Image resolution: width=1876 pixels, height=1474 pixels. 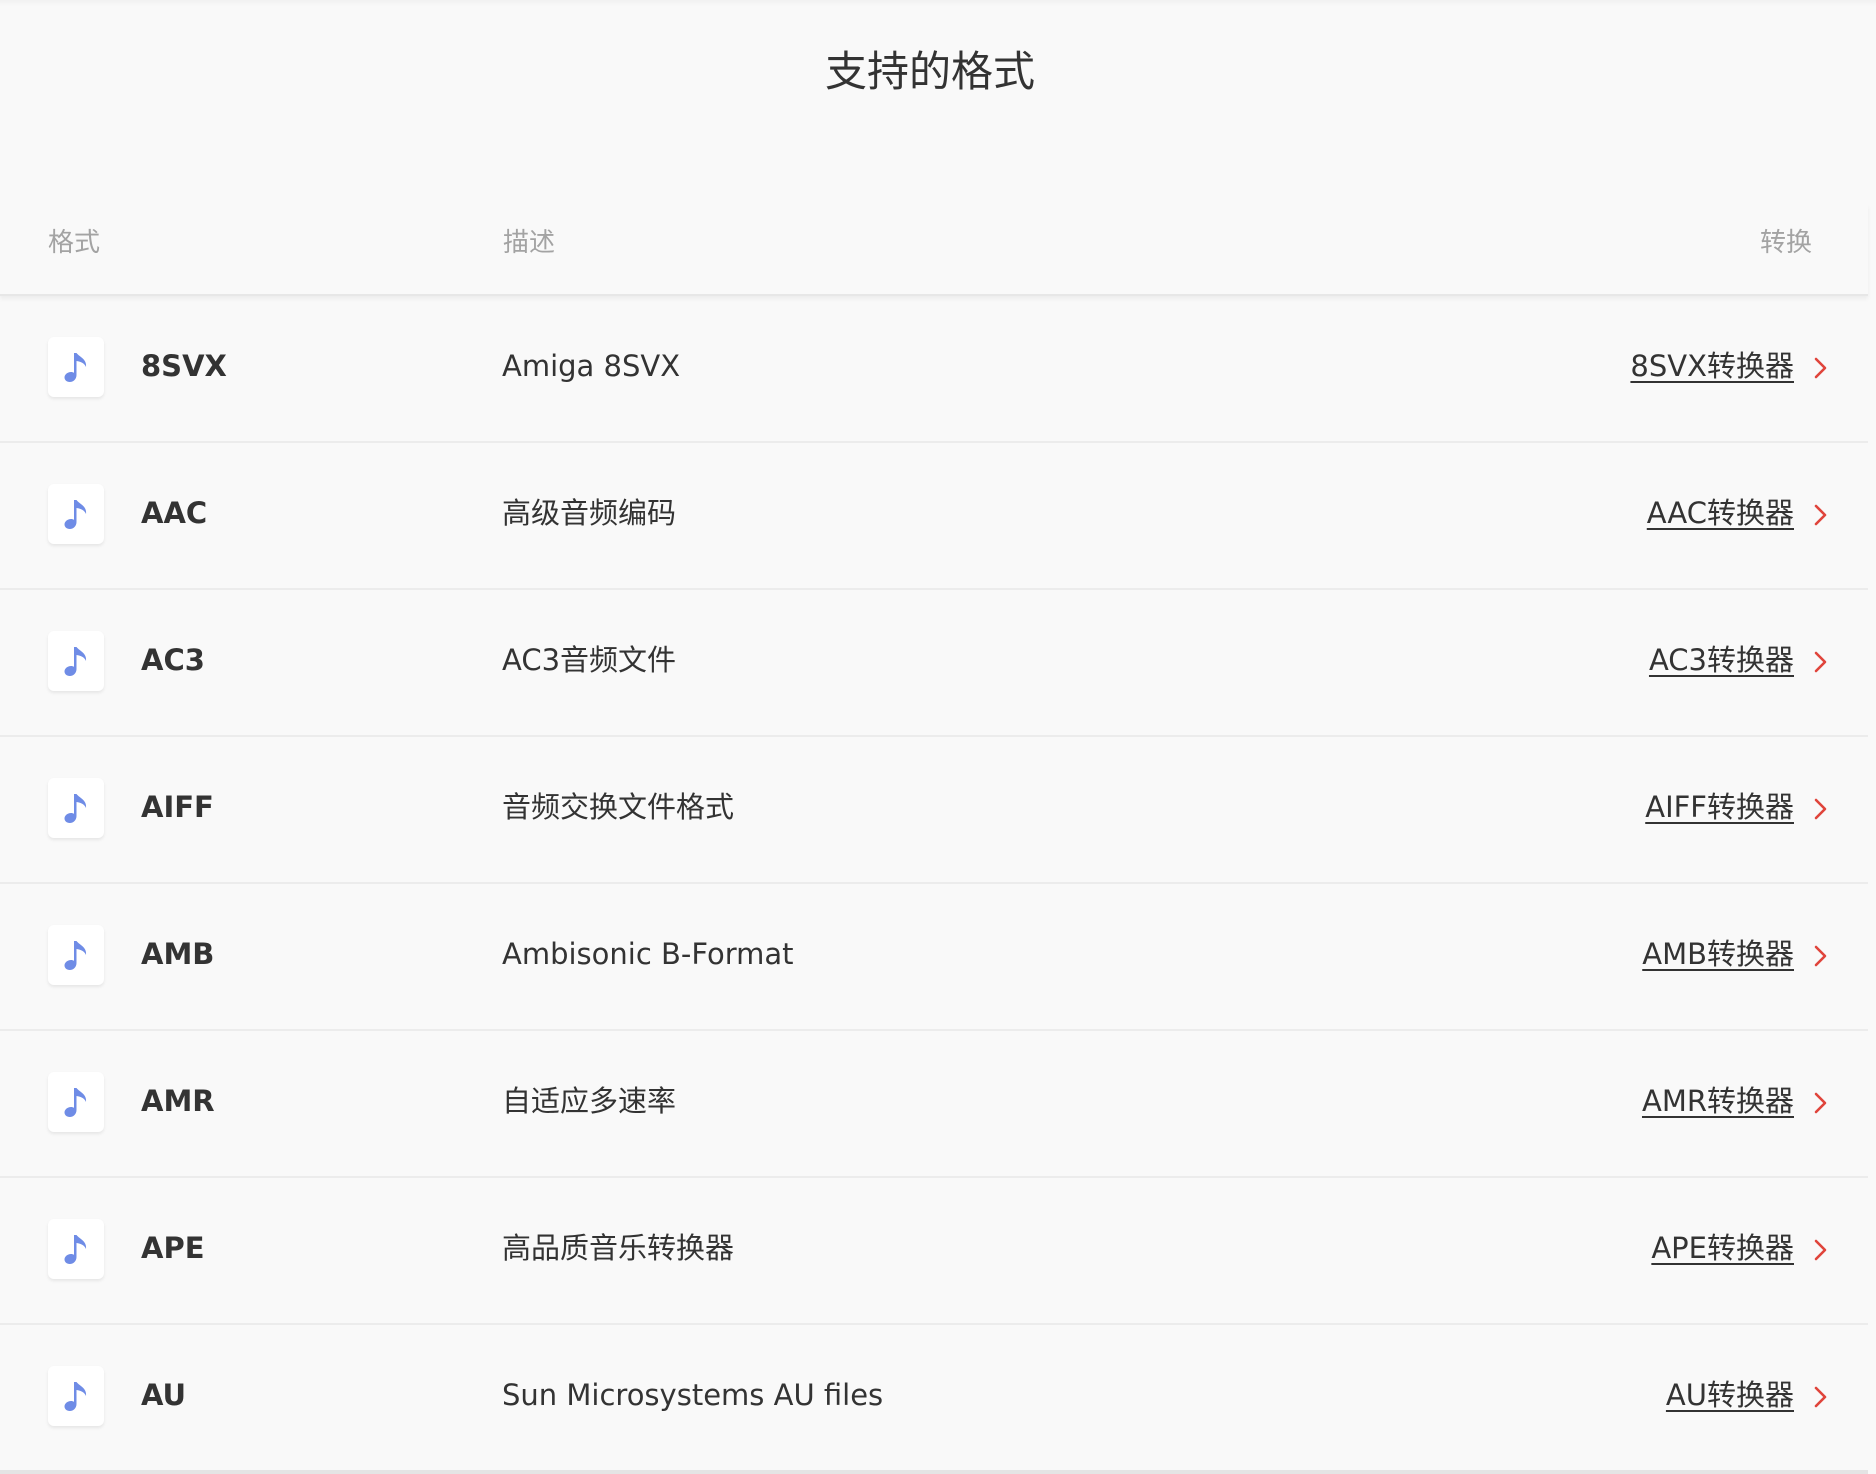 I want to click on format-name: AAC, so click(x=174, y=513).